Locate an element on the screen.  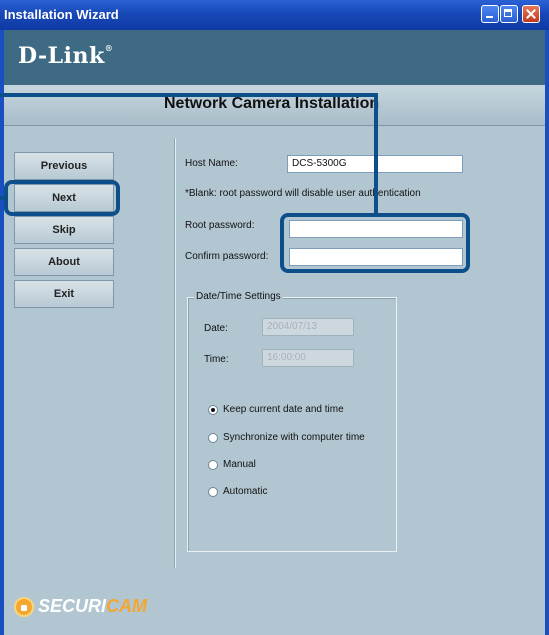
root-password-label: Root password: is located at coordinates (220, 225).